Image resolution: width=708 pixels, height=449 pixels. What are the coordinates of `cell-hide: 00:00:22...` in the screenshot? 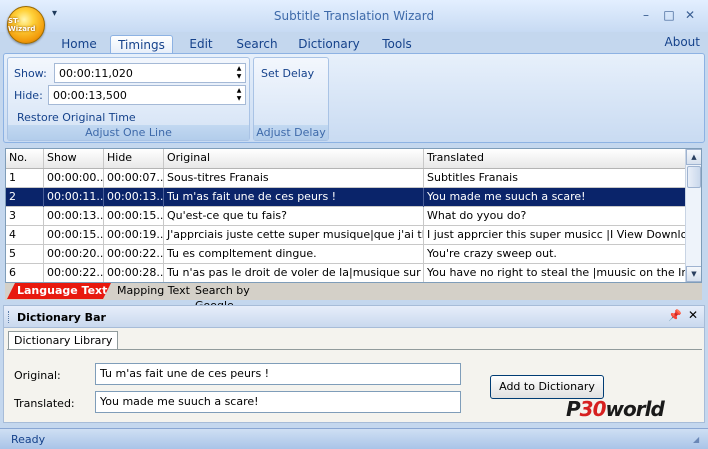 It's located at (134, 254).